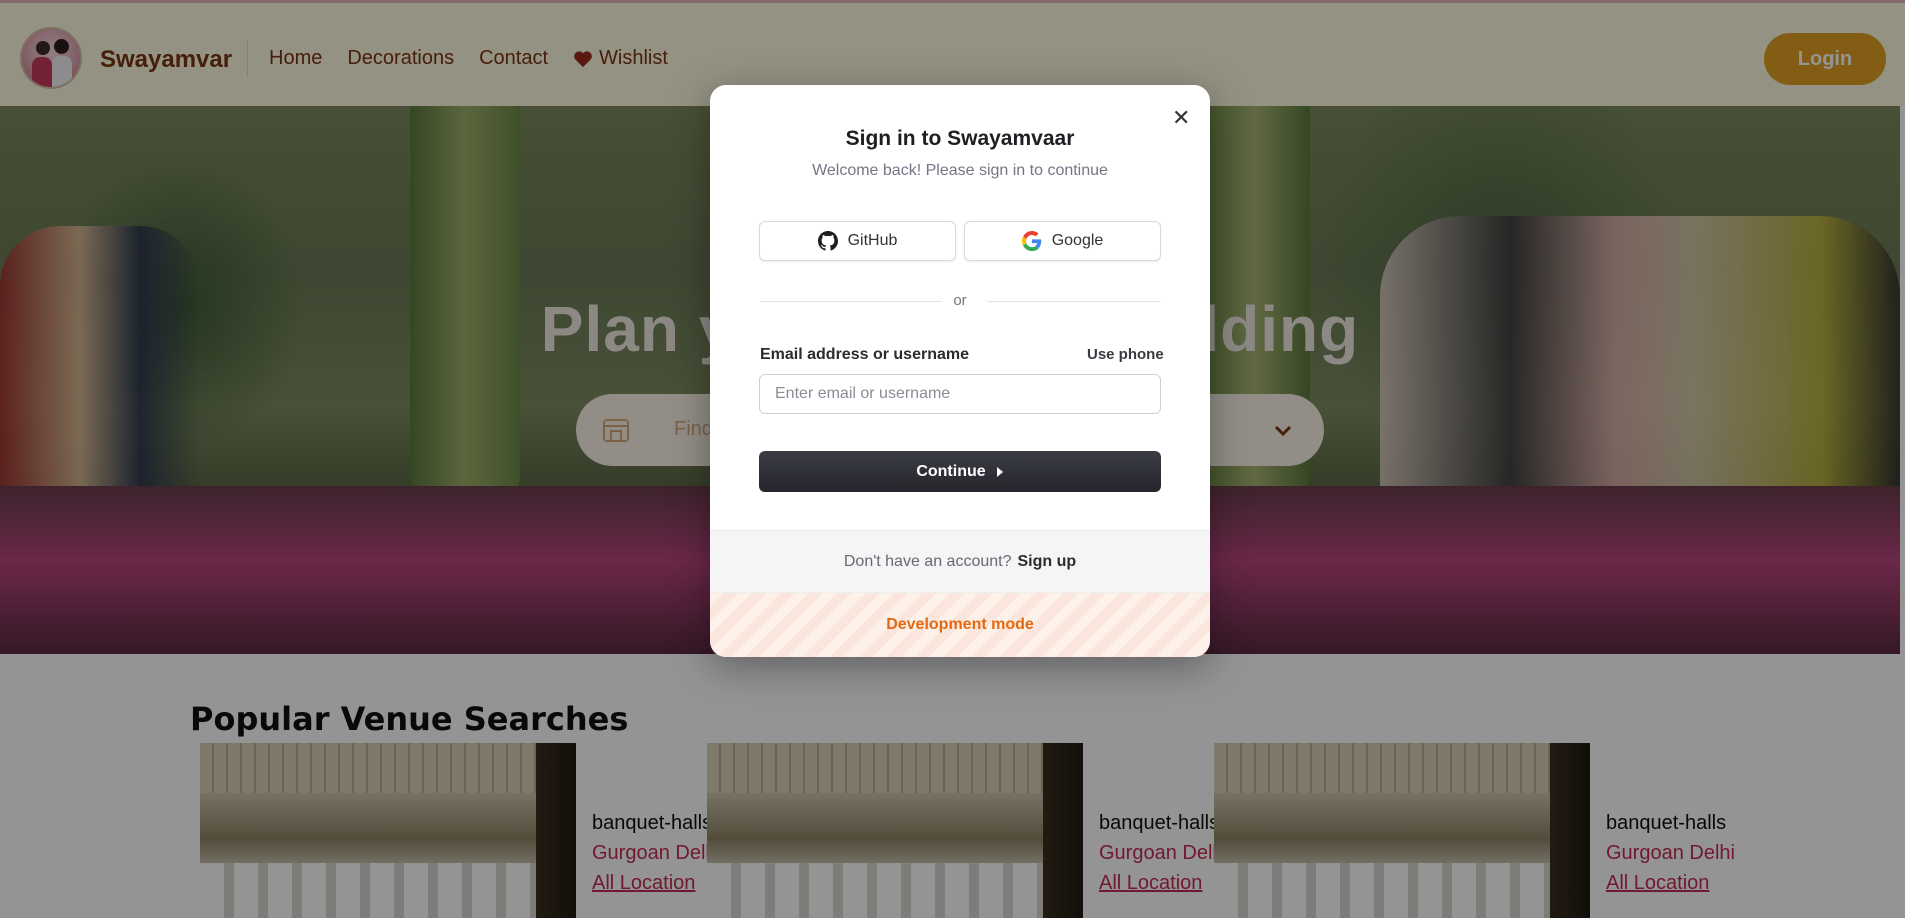  What do you see at coordinates (1074, 301) in the screenshot?
I see `divider-line` at bounding box center [1074, 301].